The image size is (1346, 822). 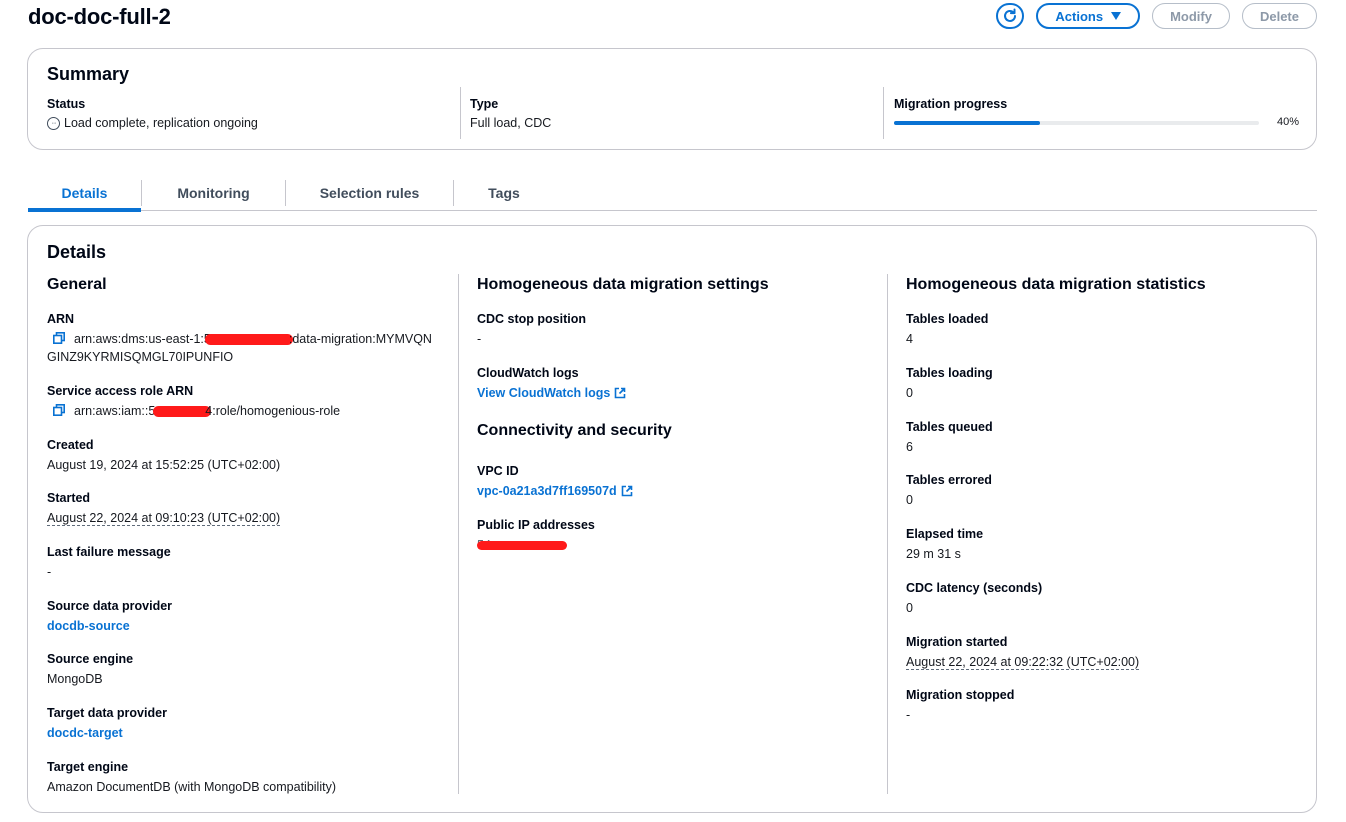 What do you see at coordinates (1287, 122) in the screenshot?
I see `progress-percent: 40%` at bounding box center [1287, 122].